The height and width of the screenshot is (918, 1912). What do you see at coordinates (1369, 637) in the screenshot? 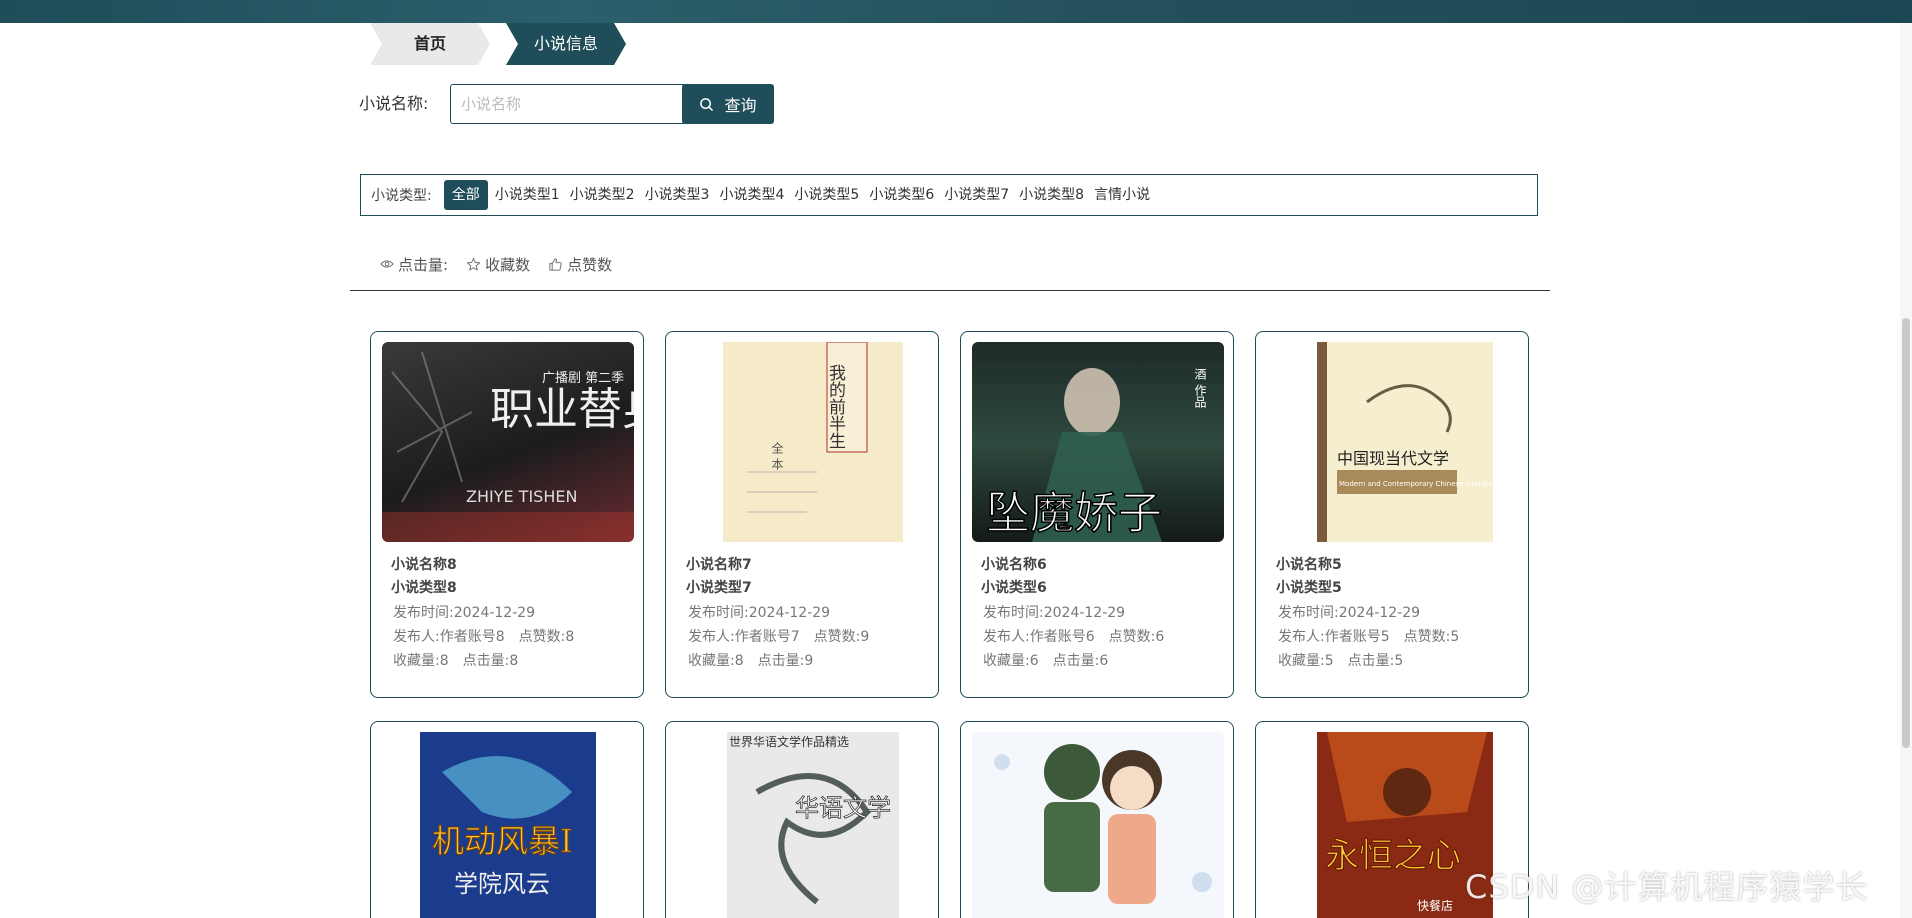
I see `novel-publisher: 发布人:作者账号5 点赞数:5` at bounding box center [1369, 637].